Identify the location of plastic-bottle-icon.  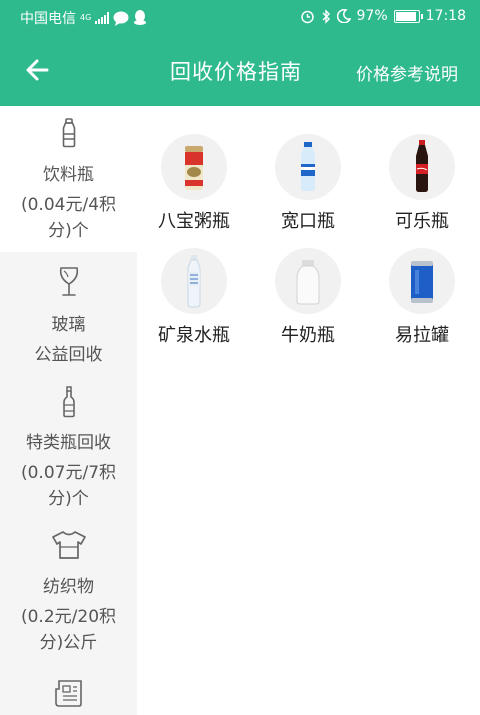
(68, 133).